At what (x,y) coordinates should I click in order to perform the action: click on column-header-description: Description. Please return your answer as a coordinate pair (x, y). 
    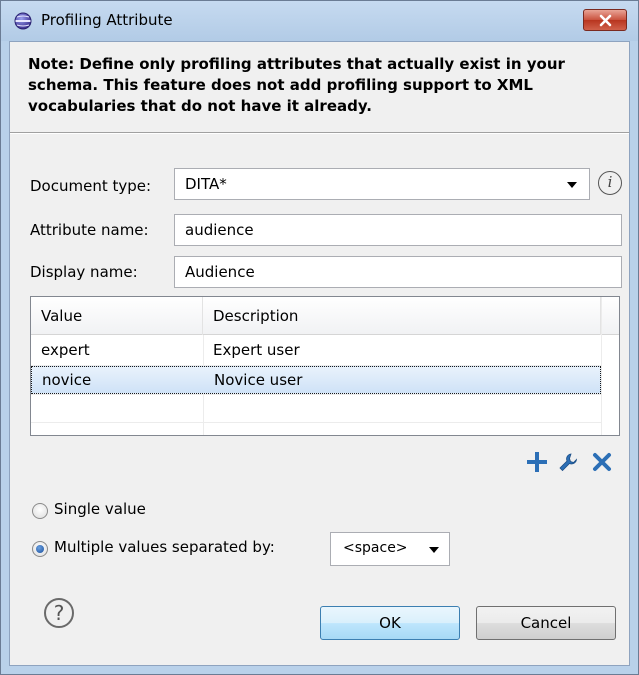
    Looking at the image, I should click on (402, 316).